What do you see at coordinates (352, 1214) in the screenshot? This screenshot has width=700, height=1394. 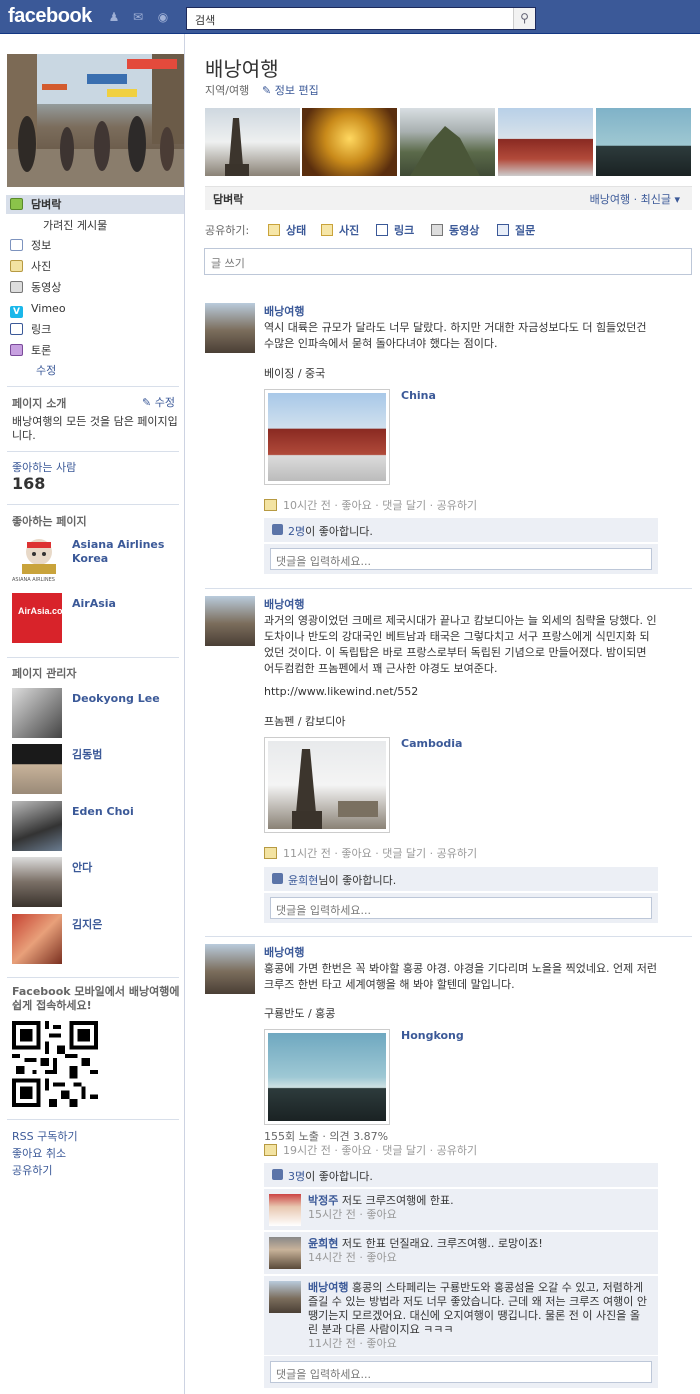 I see `comment-time: 15시간 전 · 좋아요` at bounding box center [352, 1214].